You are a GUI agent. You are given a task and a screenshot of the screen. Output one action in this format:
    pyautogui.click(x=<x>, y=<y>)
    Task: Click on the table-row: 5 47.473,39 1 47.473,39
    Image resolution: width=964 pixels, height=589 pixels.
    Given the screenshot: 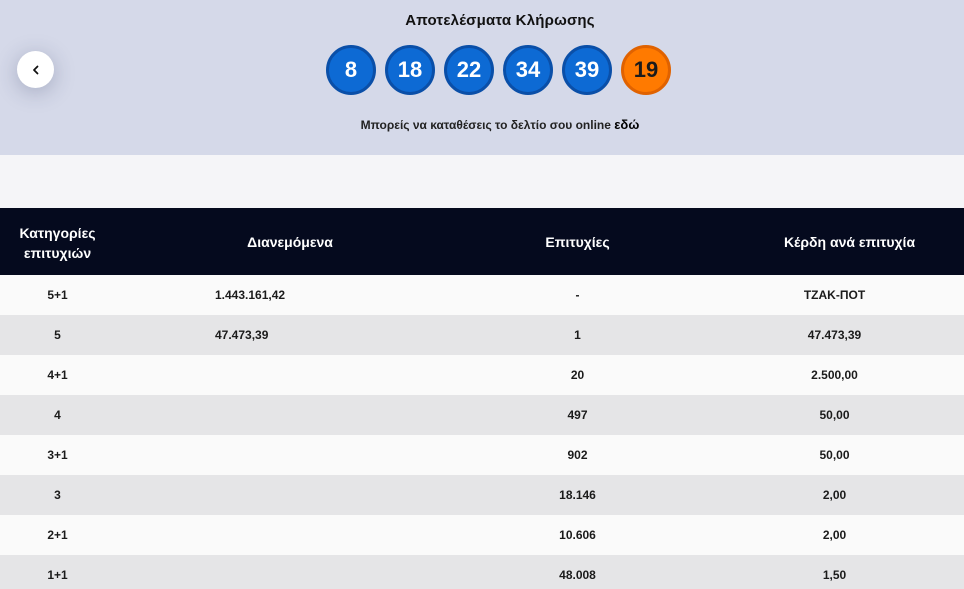 What is the action you would take?
    pyautogui.click(x=482, y=335)
    